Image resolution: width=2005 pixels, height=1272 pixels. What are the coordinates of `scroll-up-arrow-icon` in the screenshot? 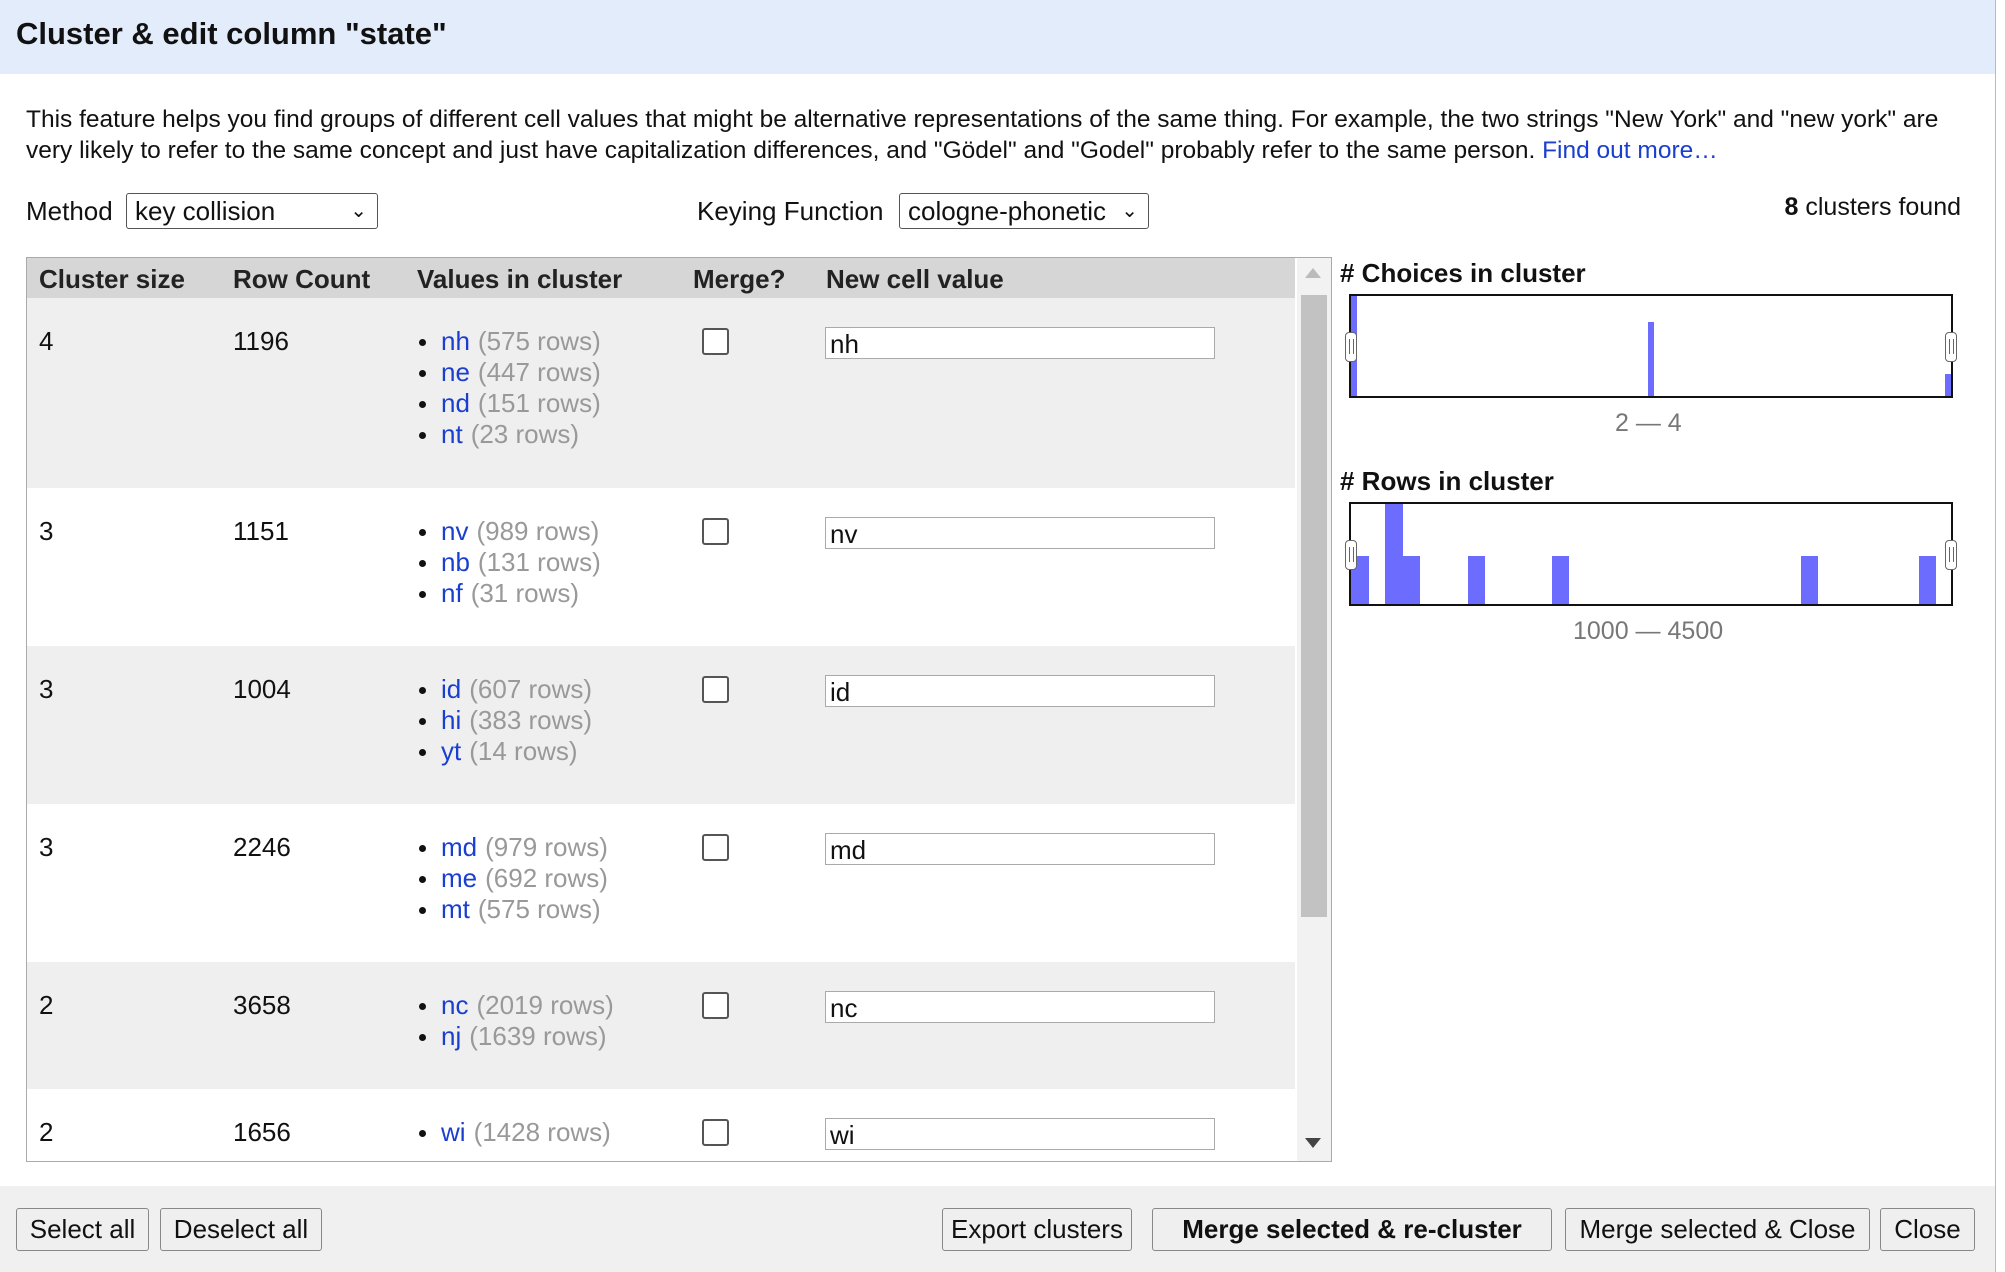 It's located at (1313, 273).